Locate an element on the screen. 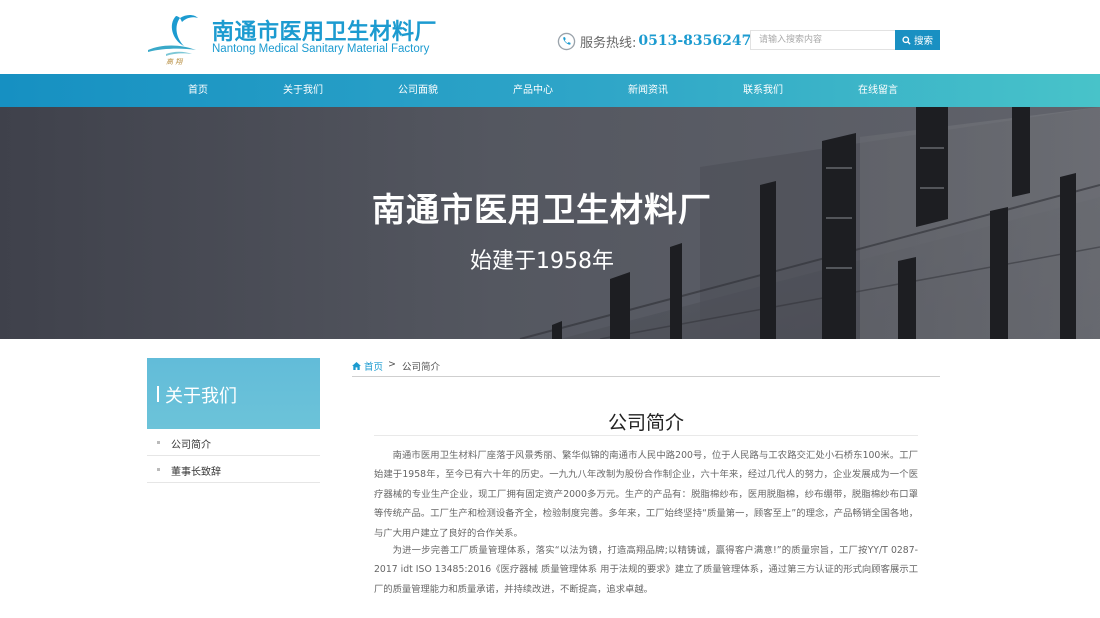 This screenshot has height=618, width=1100. hotline-label: 服务热线: is located at coordinates (608, 43).